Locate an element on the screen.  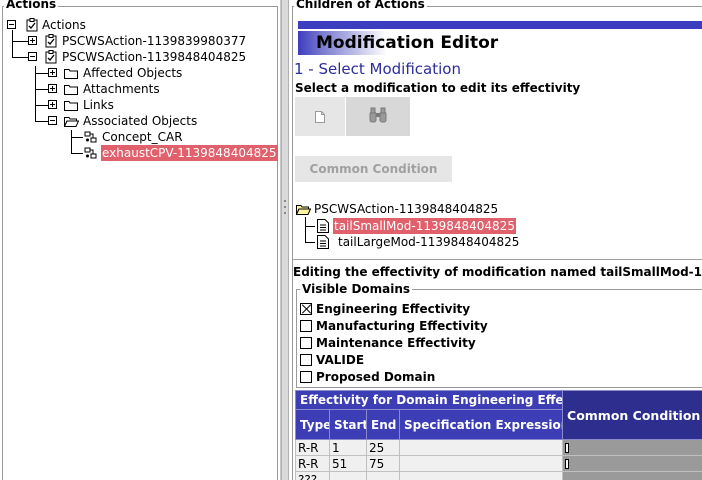
tree-node-exhaust-cpv: exhaustCPV-1139848404825 is located at coordinates (140, 153).